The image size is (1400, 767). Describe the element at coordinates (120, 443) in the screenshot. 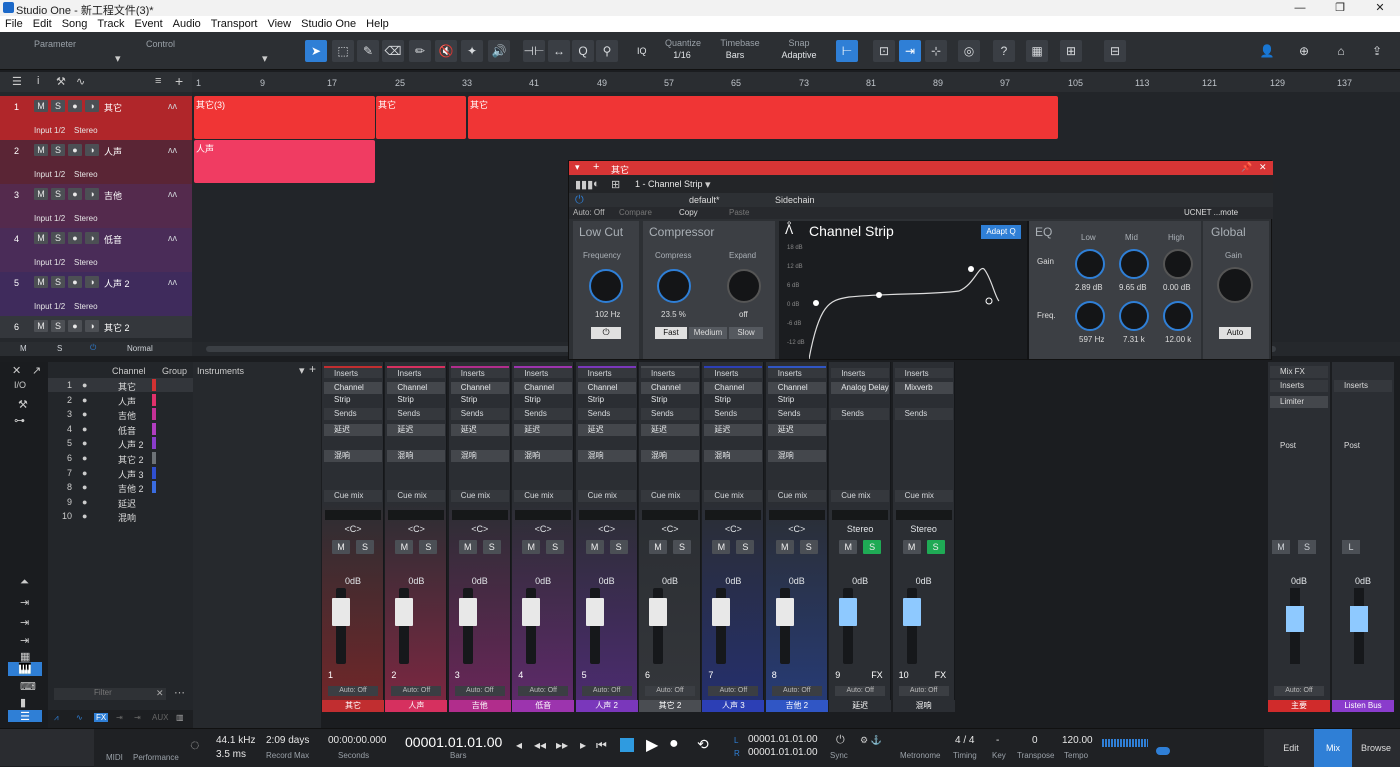

I see `channel-list-item: 5 ● 人声 2` at that location.